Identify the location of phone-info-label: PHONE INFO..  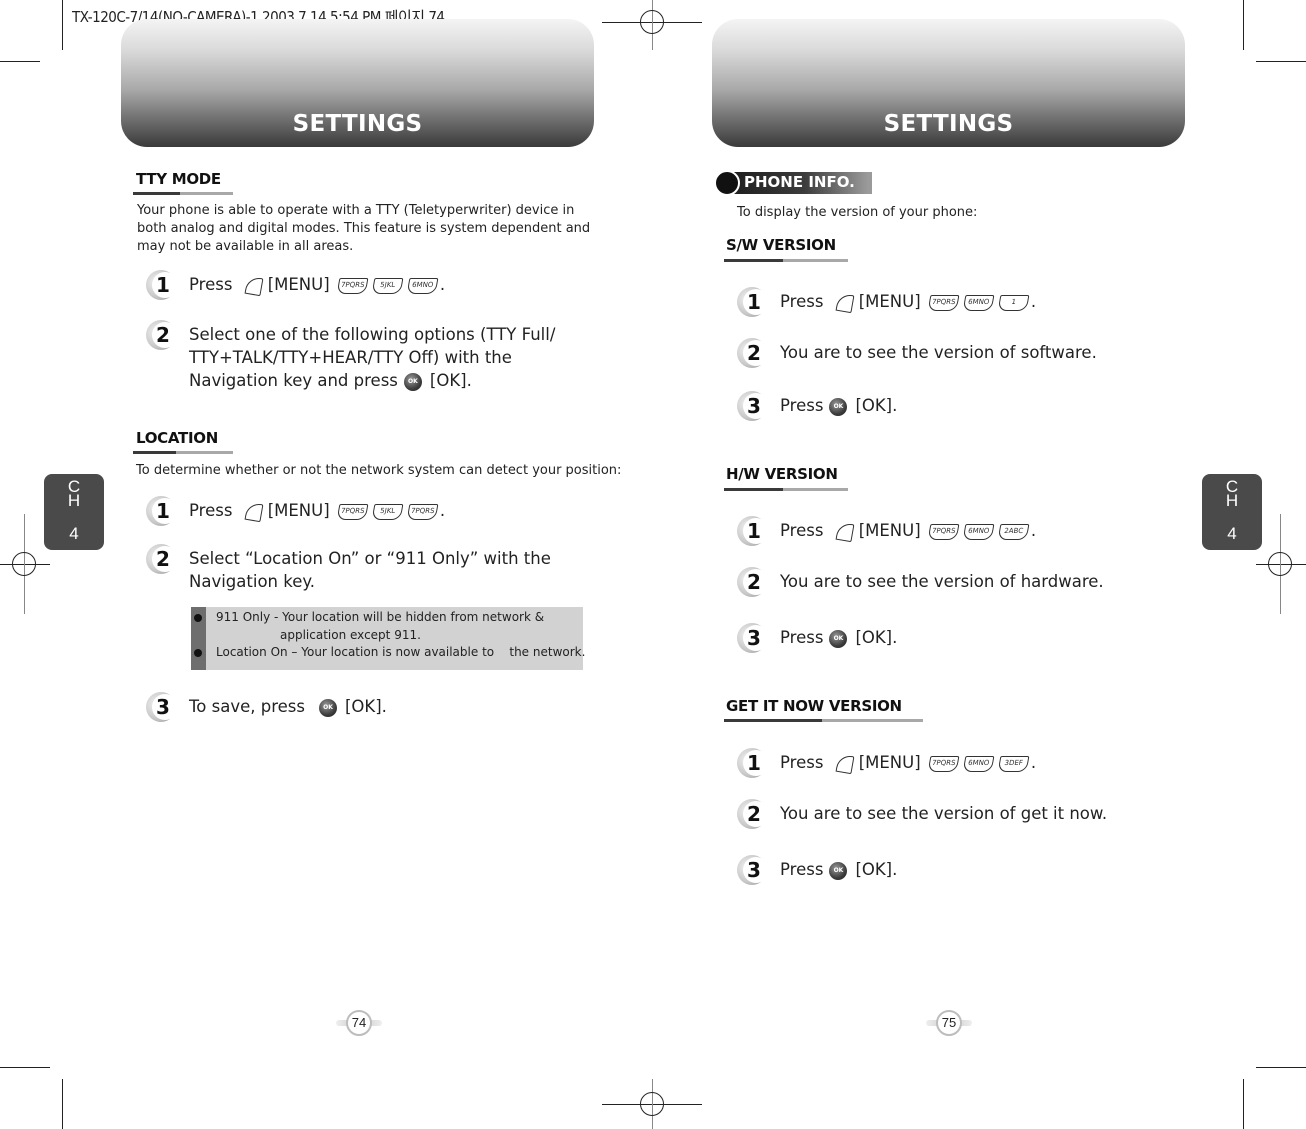
(799, 182).